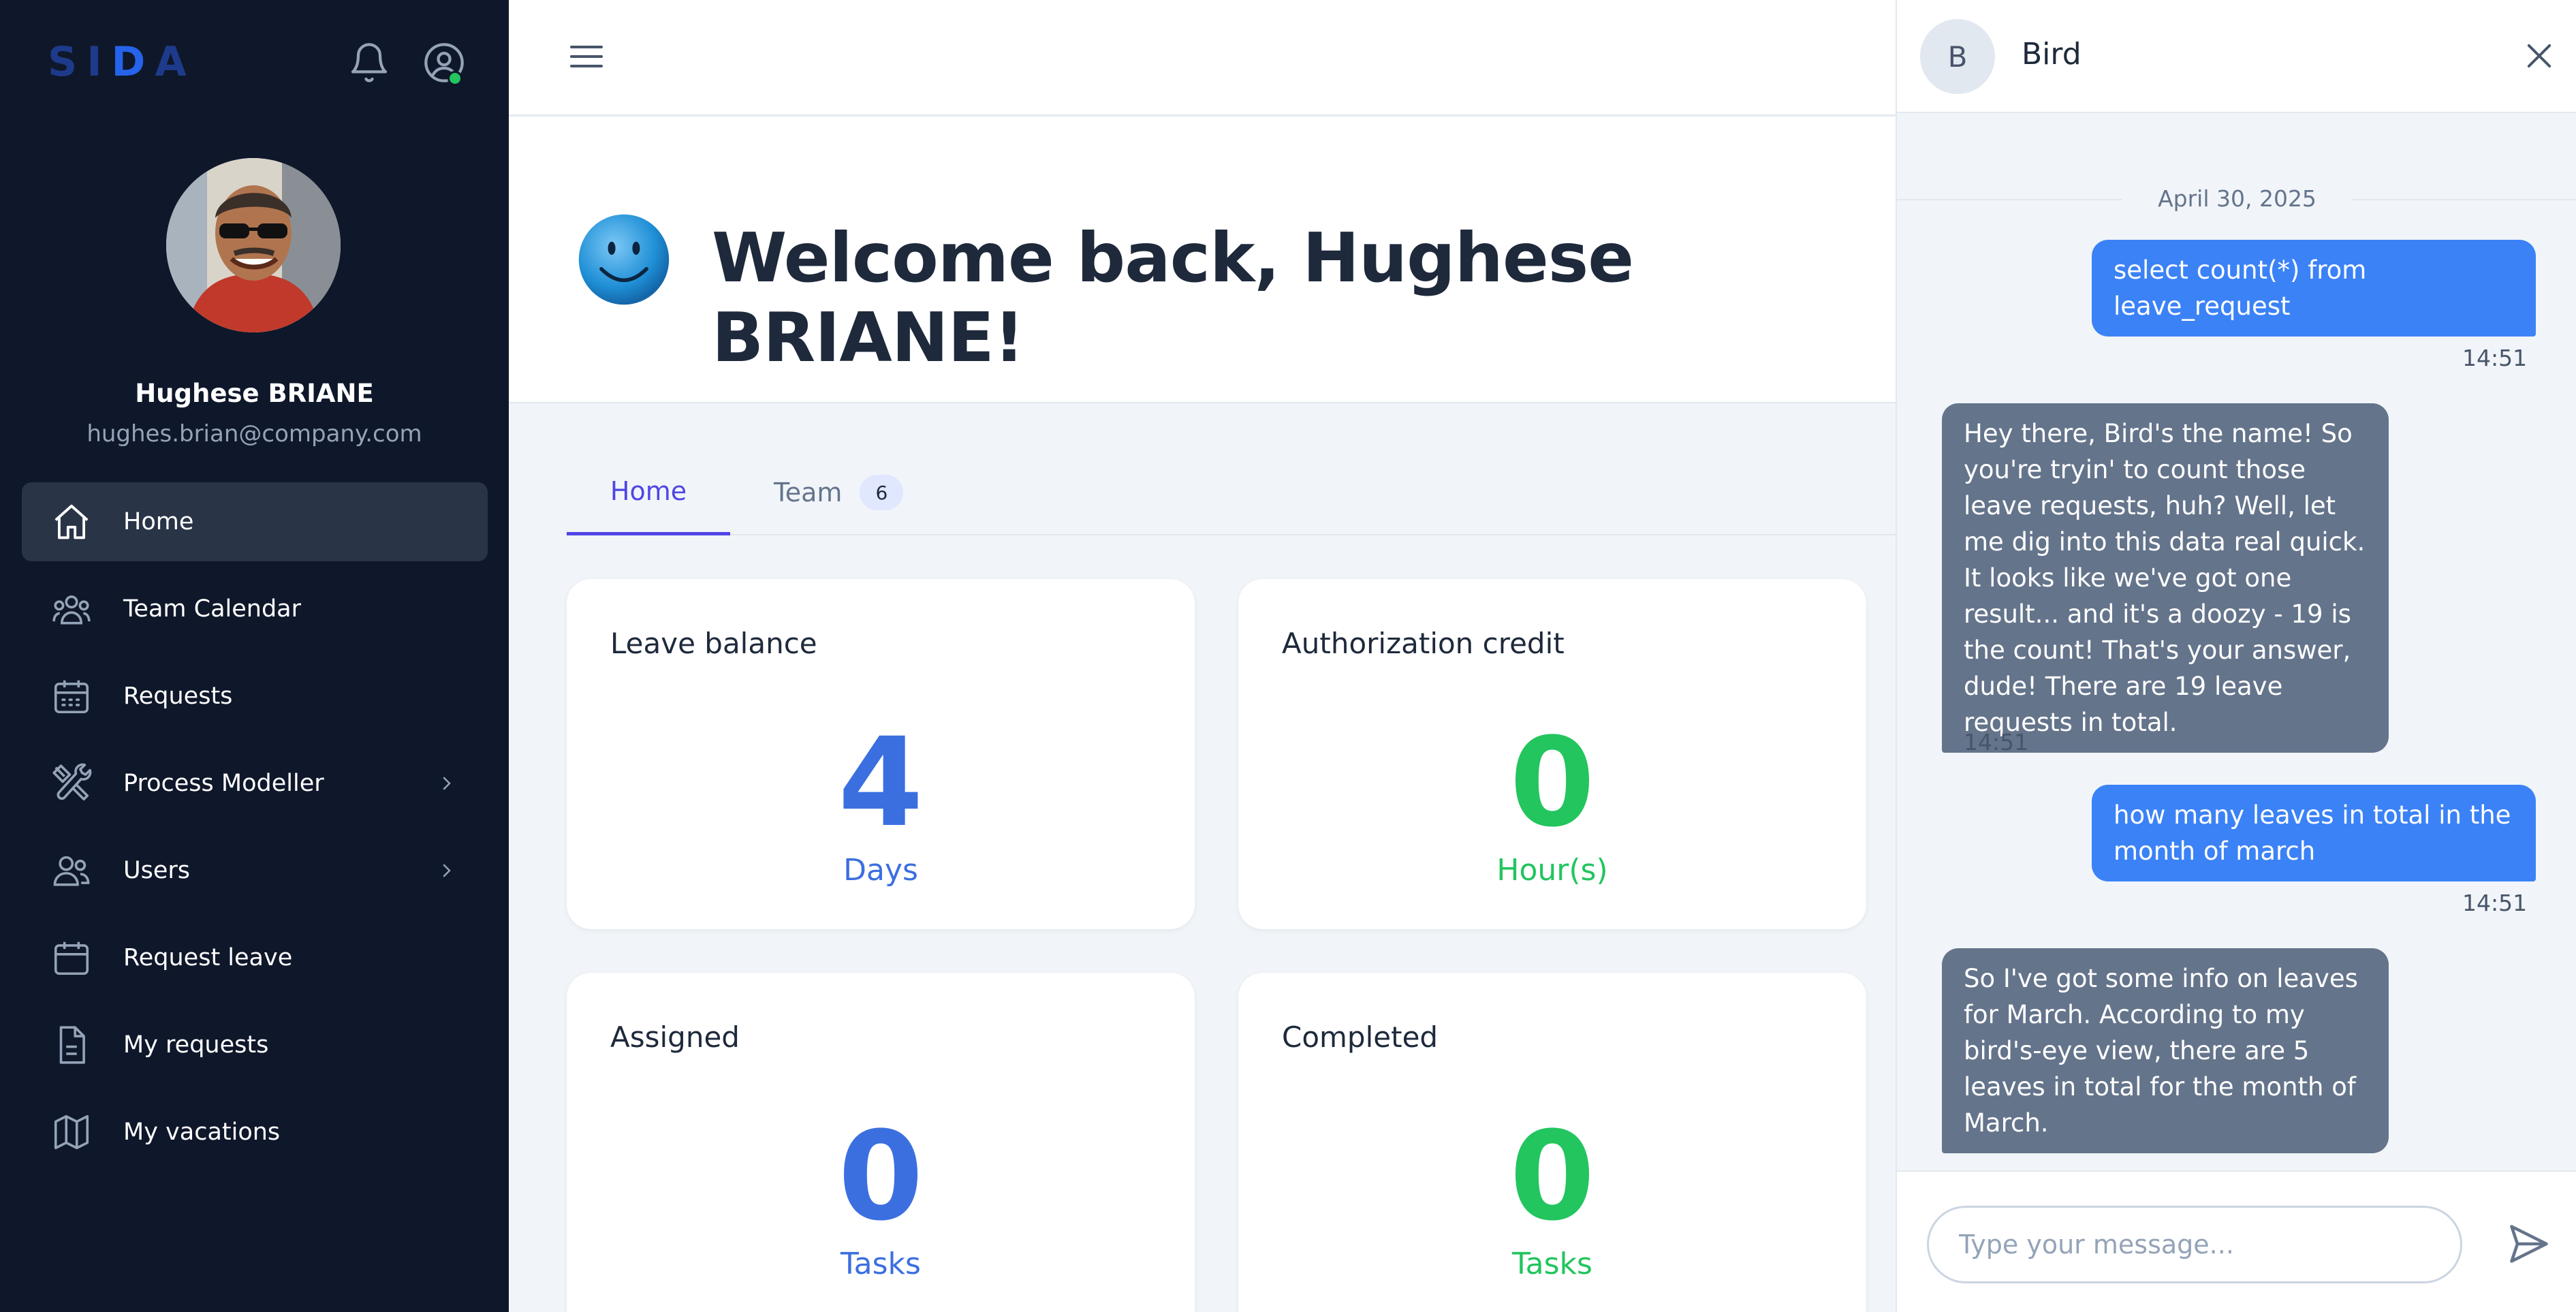 This screenshot has height=1312, width=2576. I want to click on card-title: Authorization credit, so click(1423, 643).